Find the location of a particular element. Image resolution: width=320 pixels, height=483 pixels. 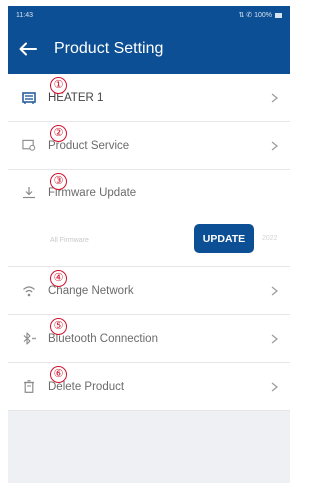

back-button is located at coordinates (28, 49).